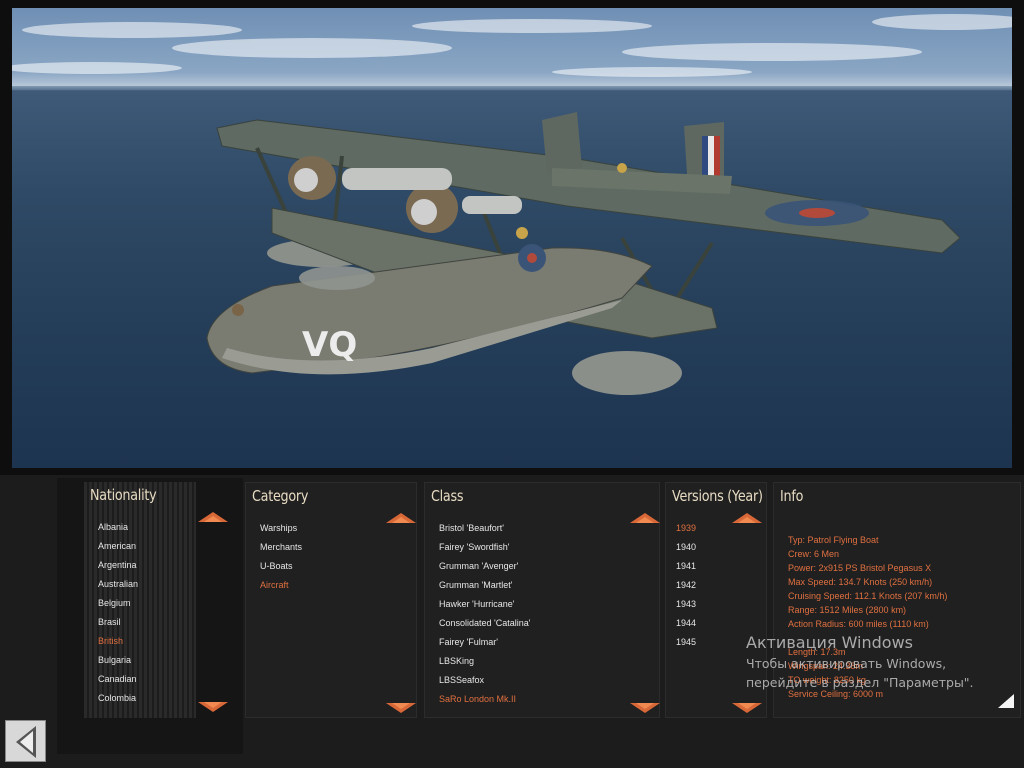 The image size is (1024, 768). I want to click on versions-list-item: 1942, so click(686, 585).